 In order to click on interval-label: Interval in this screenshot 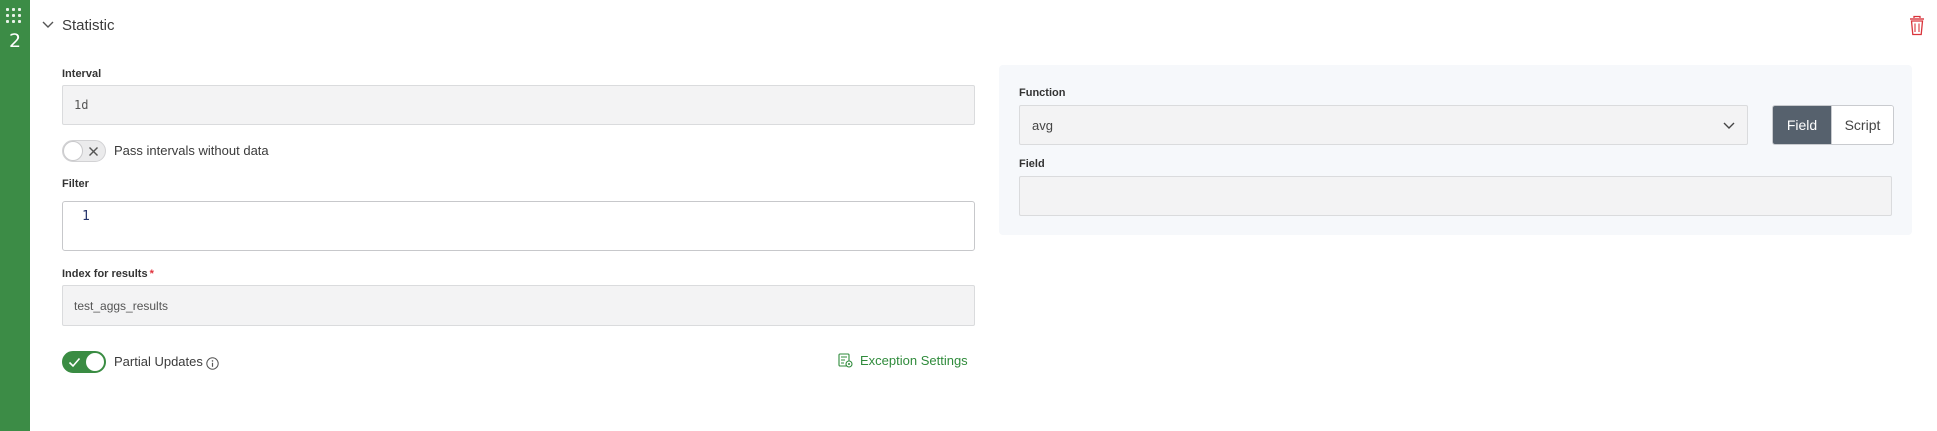, I will do `click(82, 74)`.